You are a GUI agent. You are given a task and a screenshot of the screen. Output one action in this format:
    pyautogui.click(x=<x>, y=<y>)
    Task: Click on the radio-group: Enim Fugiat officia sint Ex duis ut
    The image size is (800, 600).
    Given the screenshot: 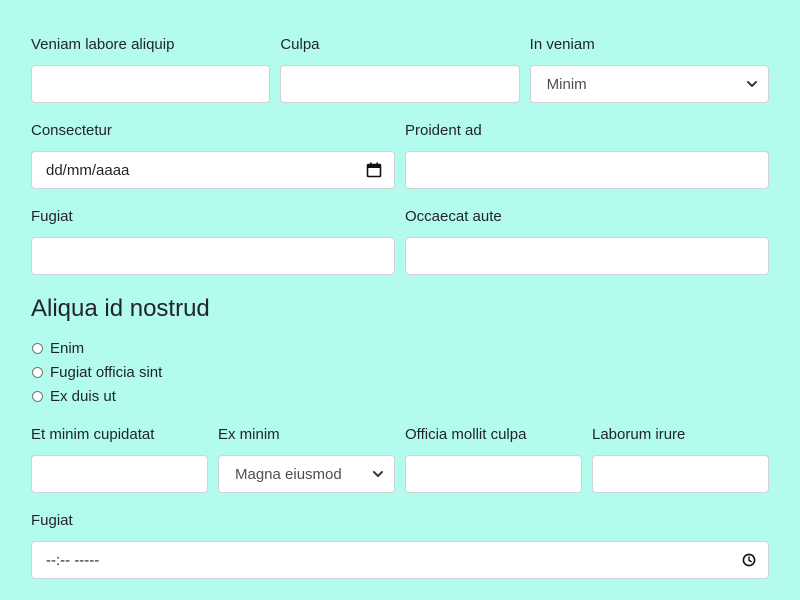 What is the action you would take?
    pyautogui.click(x=96, y=372)
    